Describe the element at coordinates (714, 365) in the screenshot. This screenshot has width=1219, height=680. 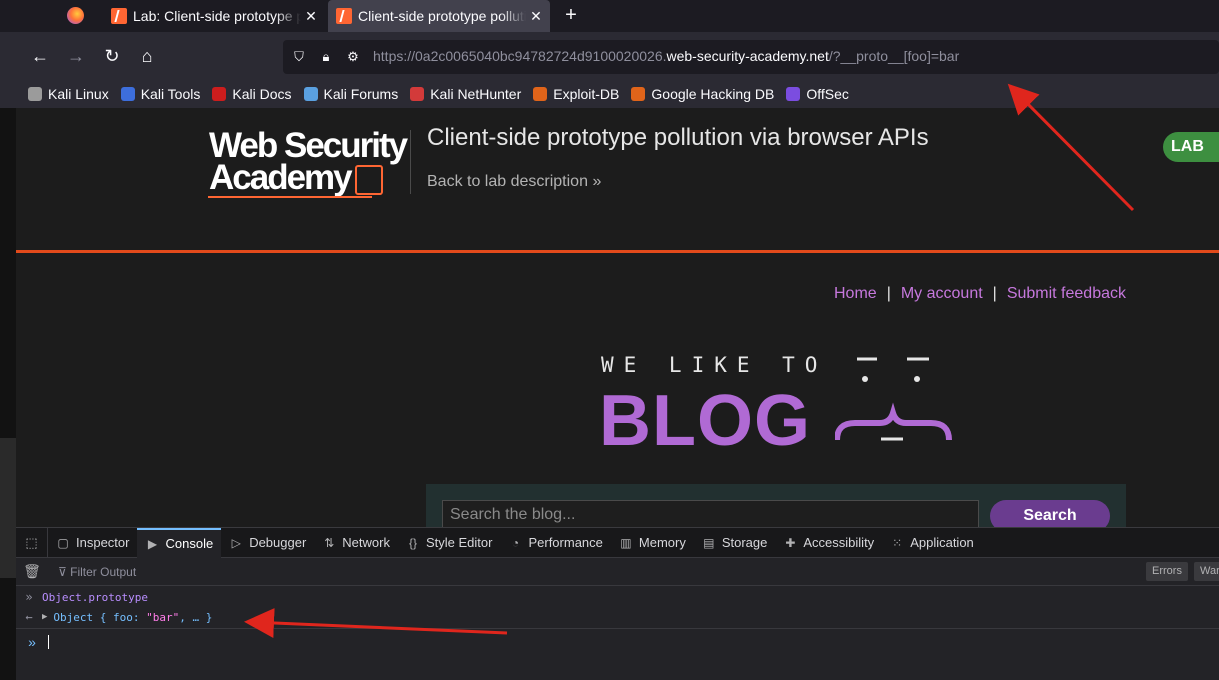
I see `banner-tagline: WE LIKE TO` at that location.